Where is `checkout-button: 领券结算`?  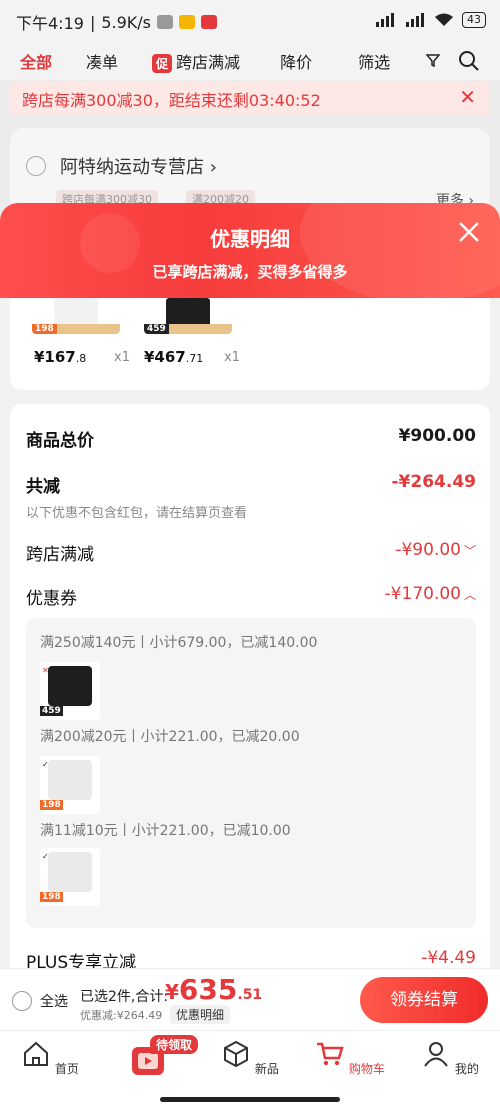 checkout-button: 领券结算 is located at coordinates (424, 1000).